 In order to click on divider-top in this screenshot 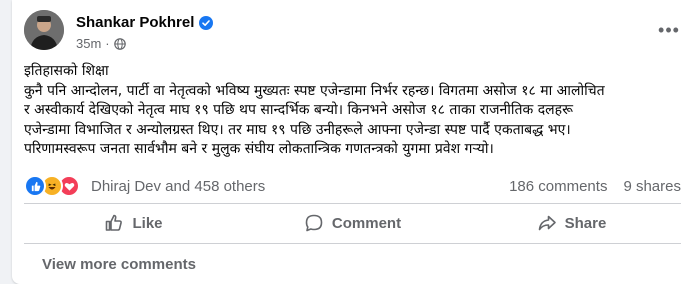, I will do `click(352, 203)`.